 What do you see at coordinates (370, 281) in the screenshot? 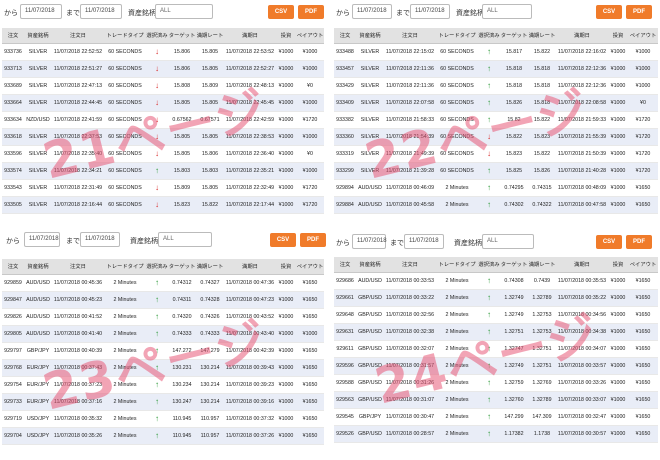
I see `table-cell: AUD/USD` at bounding box center [370, 281].